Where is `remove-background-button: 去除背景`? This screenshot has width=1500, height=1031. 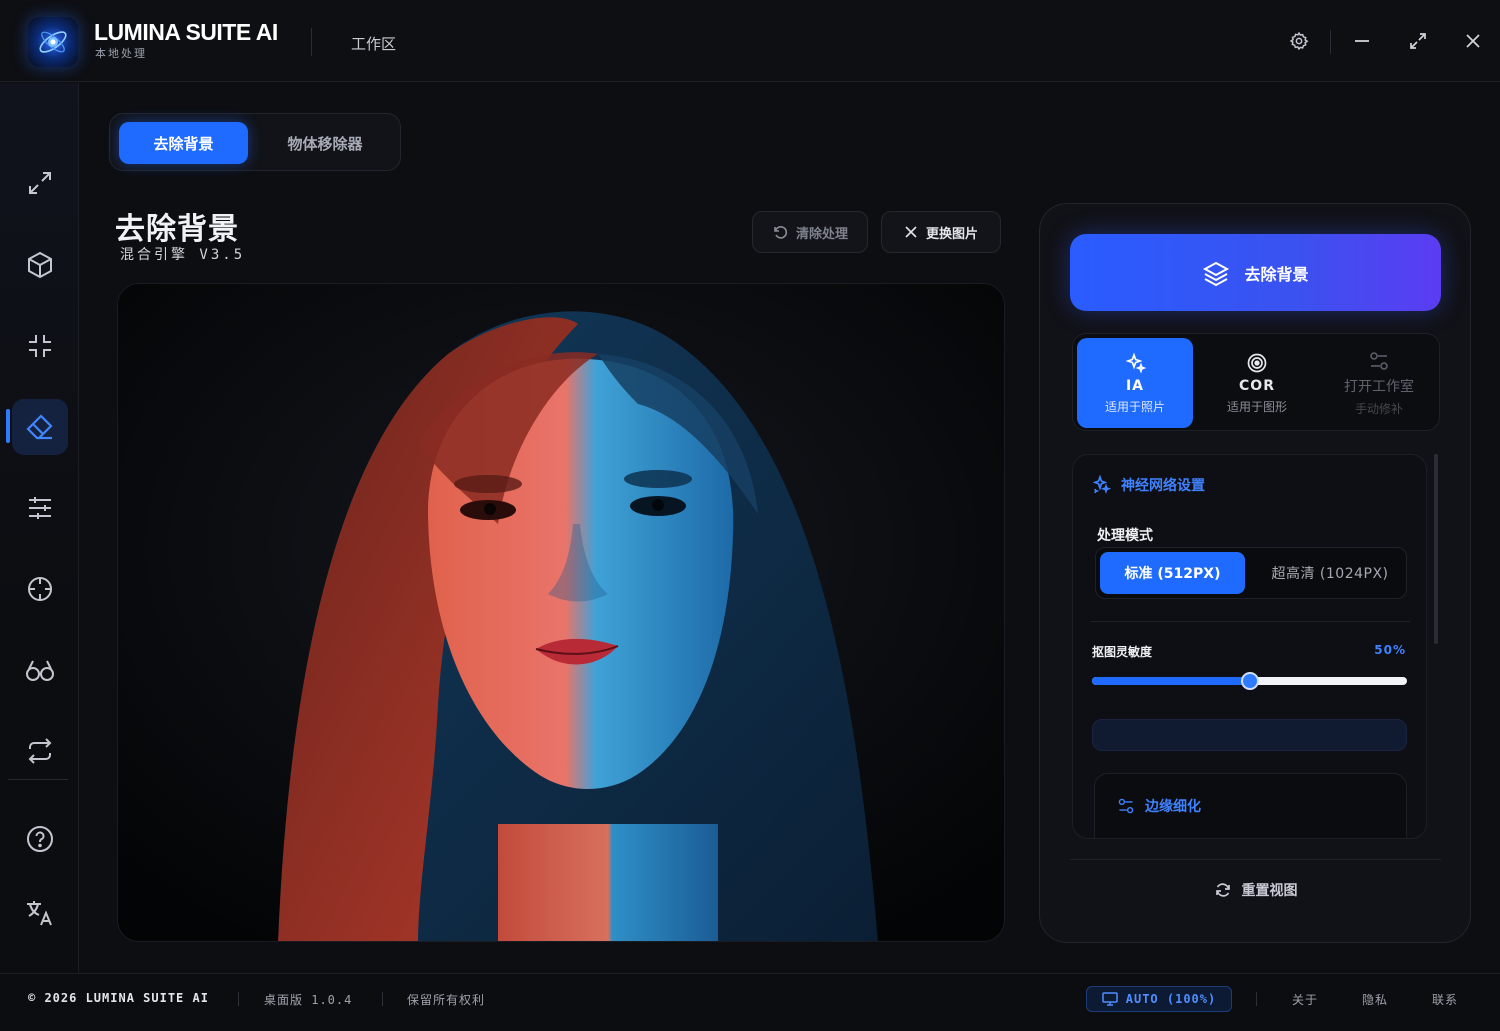
remove-background-button: 去除背景 is located at coordinates (1255, 272).